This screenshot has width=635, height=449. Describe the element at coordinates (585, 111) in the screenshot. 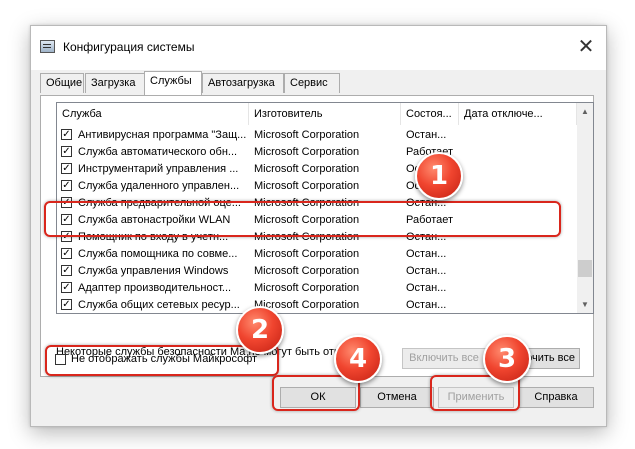

I see `scroll-up-arrow-icon: ▲` at that location.